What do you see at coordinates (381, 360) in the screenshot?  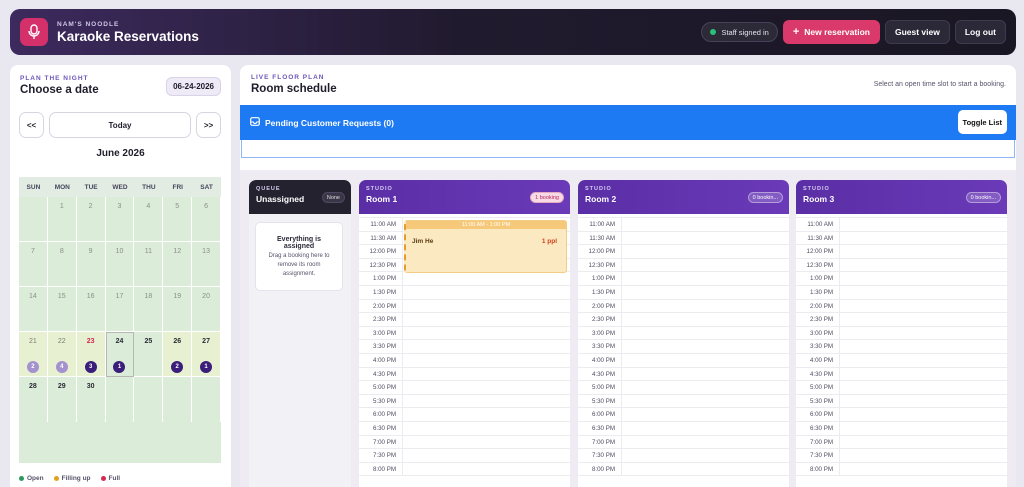 I see `time-label: 4:00 PM` at bounding box center [381, 360].